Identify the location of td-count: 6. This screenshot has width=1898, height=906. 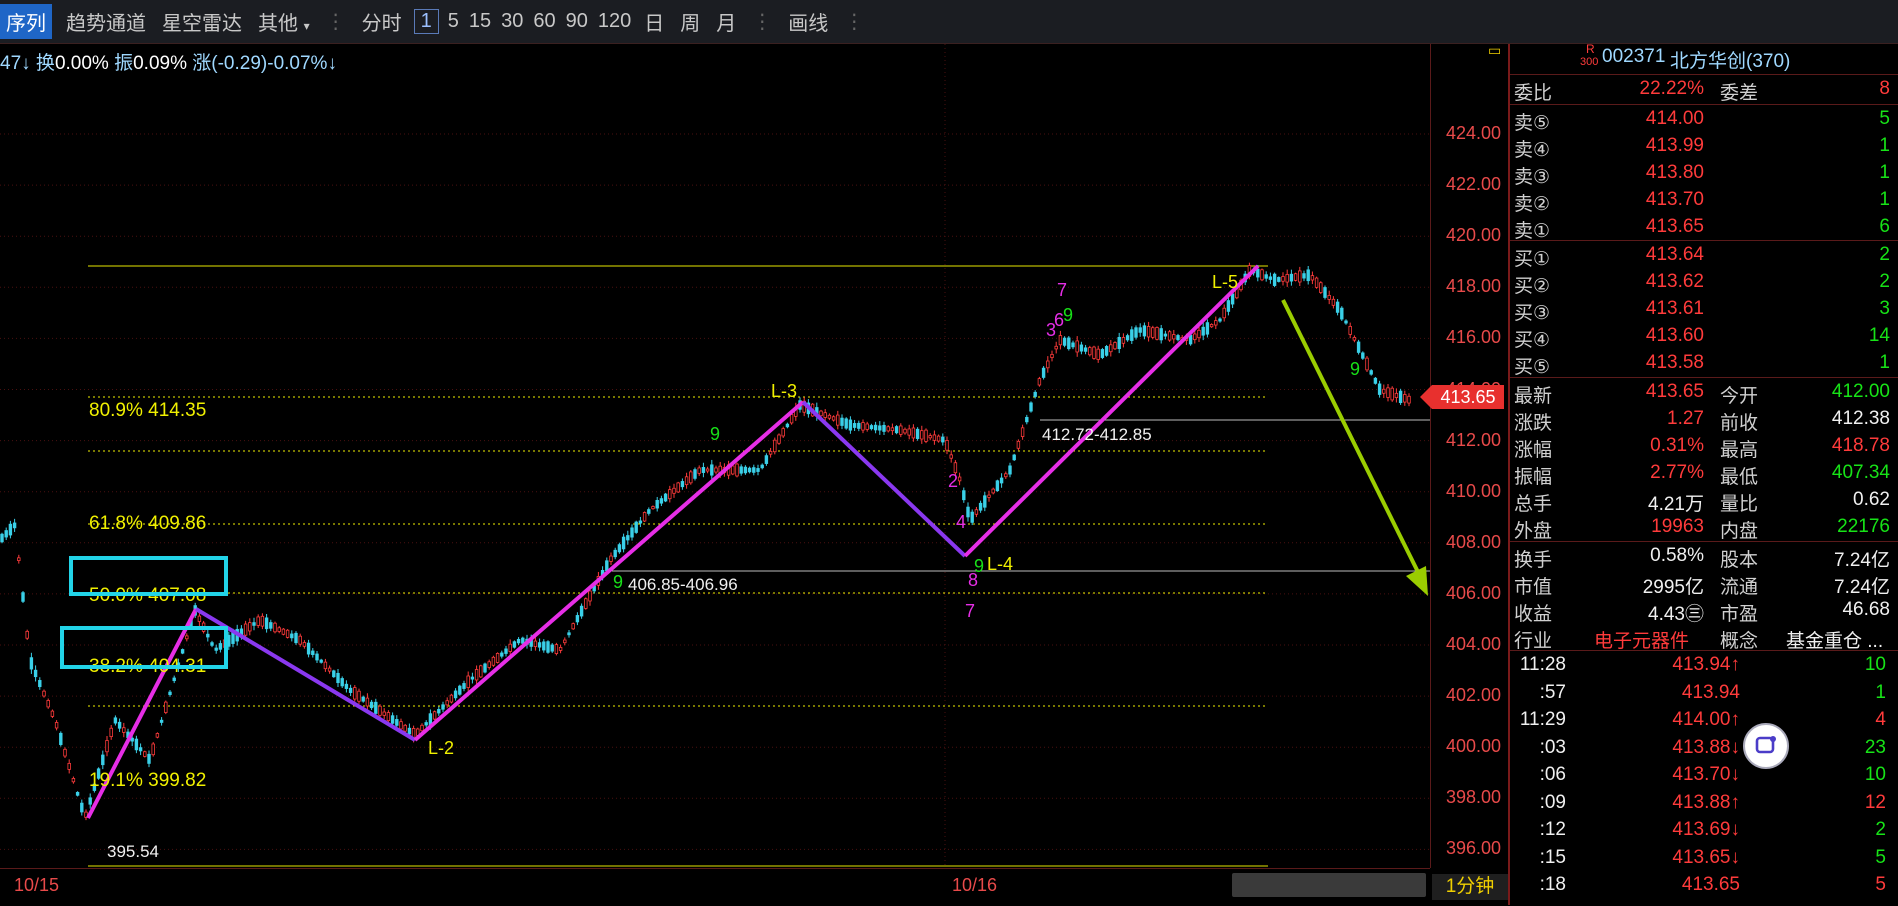
(1059, 320).